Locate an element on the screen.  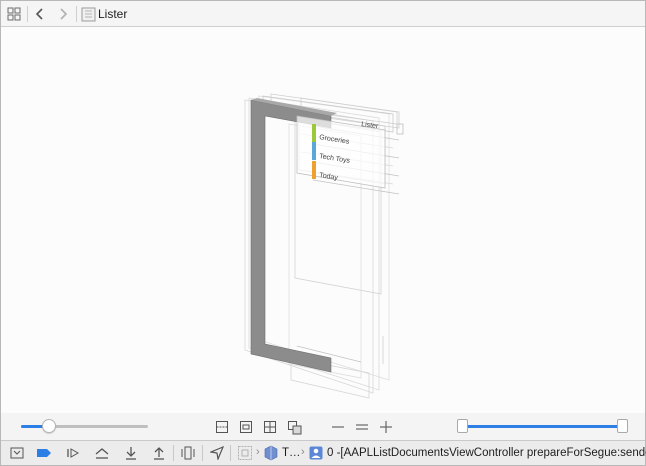
simulate-location-icon is located at coordinates (217, 453).